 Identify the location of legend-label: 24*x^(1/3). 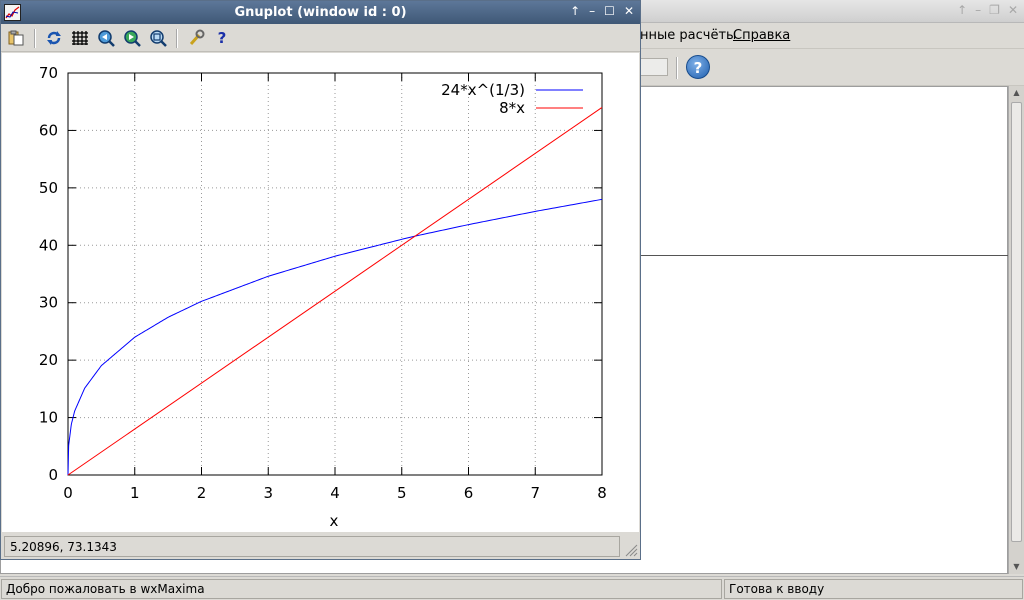
(483, 90).